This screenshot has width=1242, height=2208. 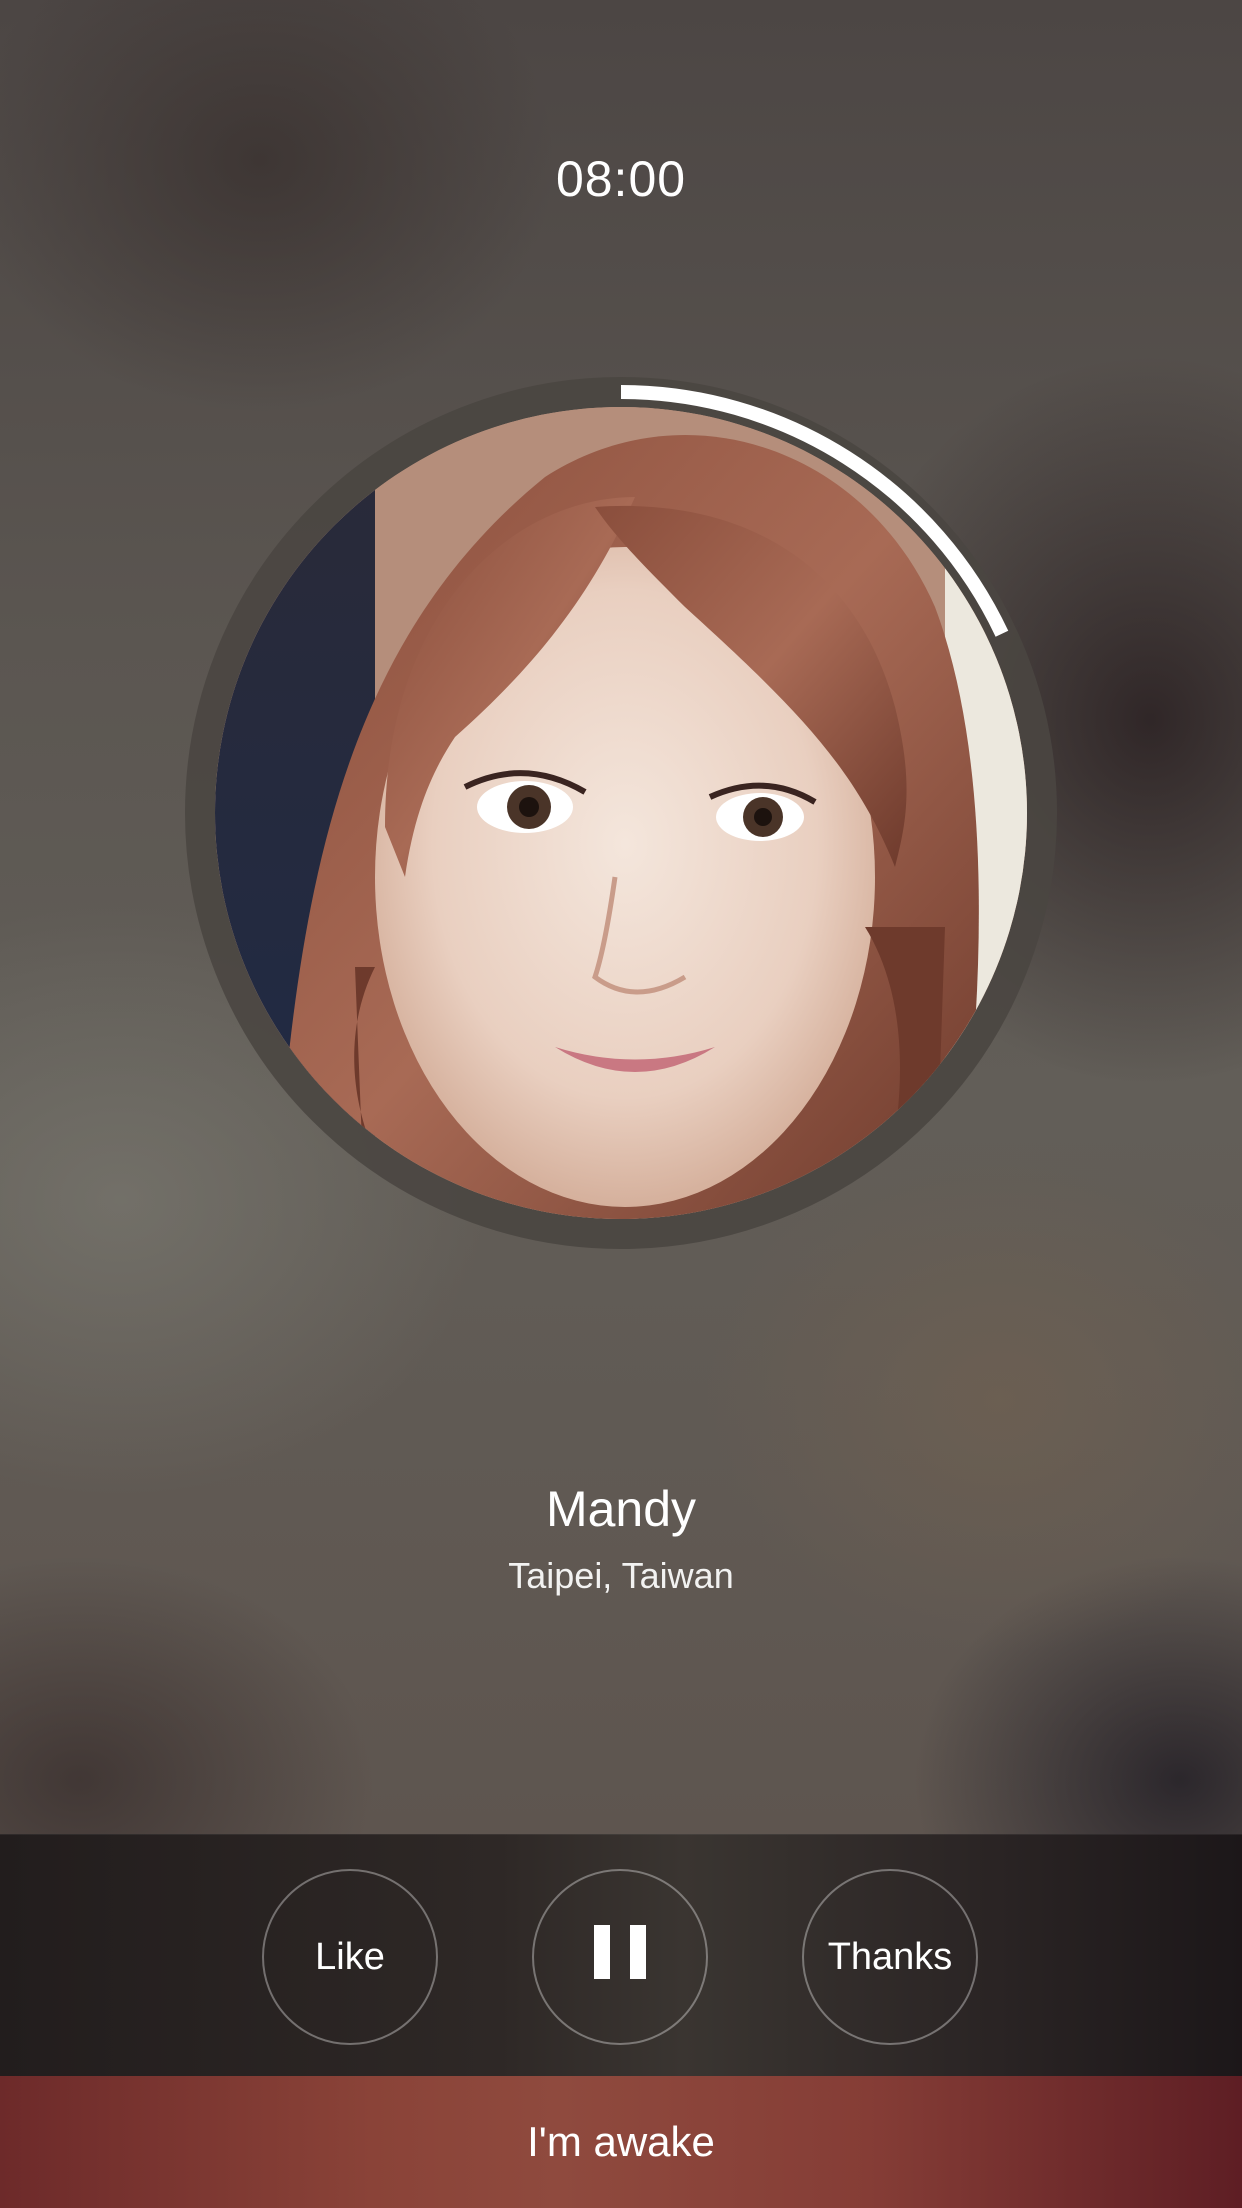 I want to click on pause-button, so click(x=620, y=1957).